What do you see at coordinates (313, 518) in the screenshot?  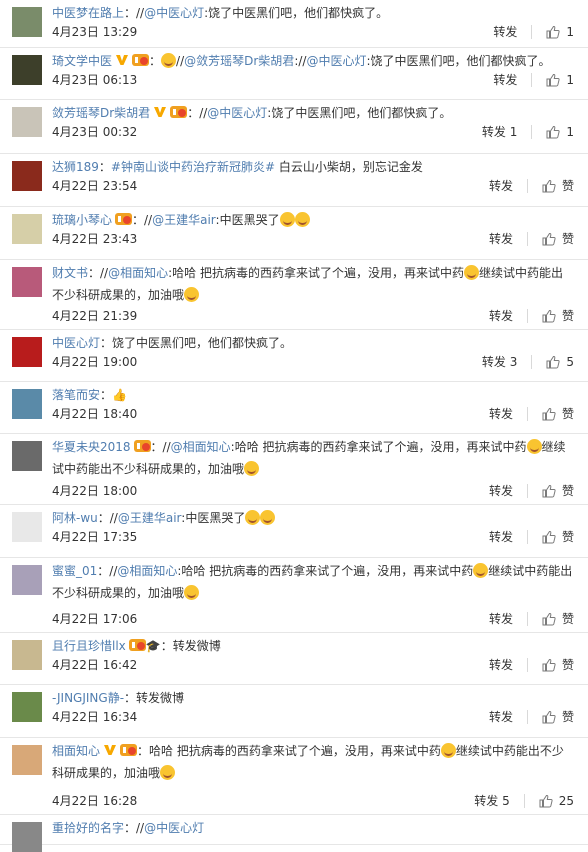 I see `repost-content: 阿林-wu：//@王建华air:中医黑哭了` at bounding box center [313, 518].